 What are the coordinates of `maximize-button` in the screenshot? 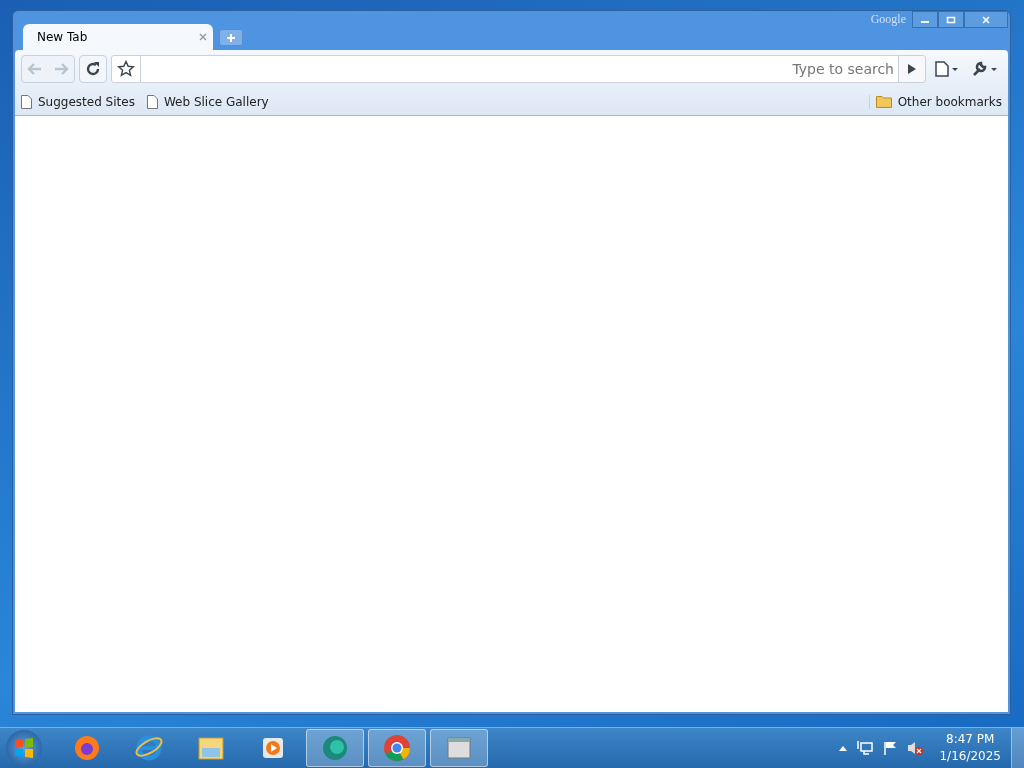 It's located at (951, 19).